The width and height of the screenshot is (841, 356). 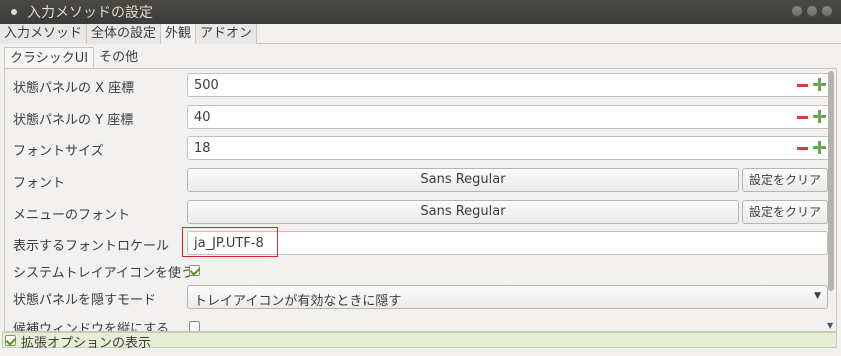 I want to click on font-picker-button: Sans Regular, so click(x=463, y=180).